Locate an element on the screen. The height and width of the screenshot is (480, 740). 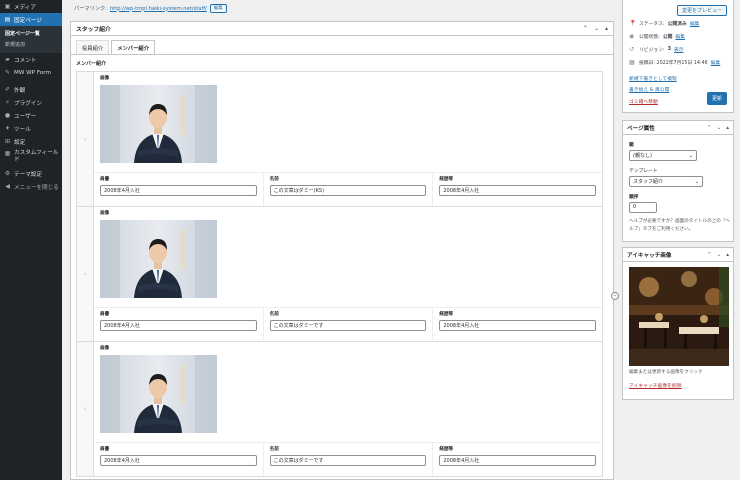
status-row: 📍 ステータス: 公開済み 編集 is located at coordinates (664, 23).